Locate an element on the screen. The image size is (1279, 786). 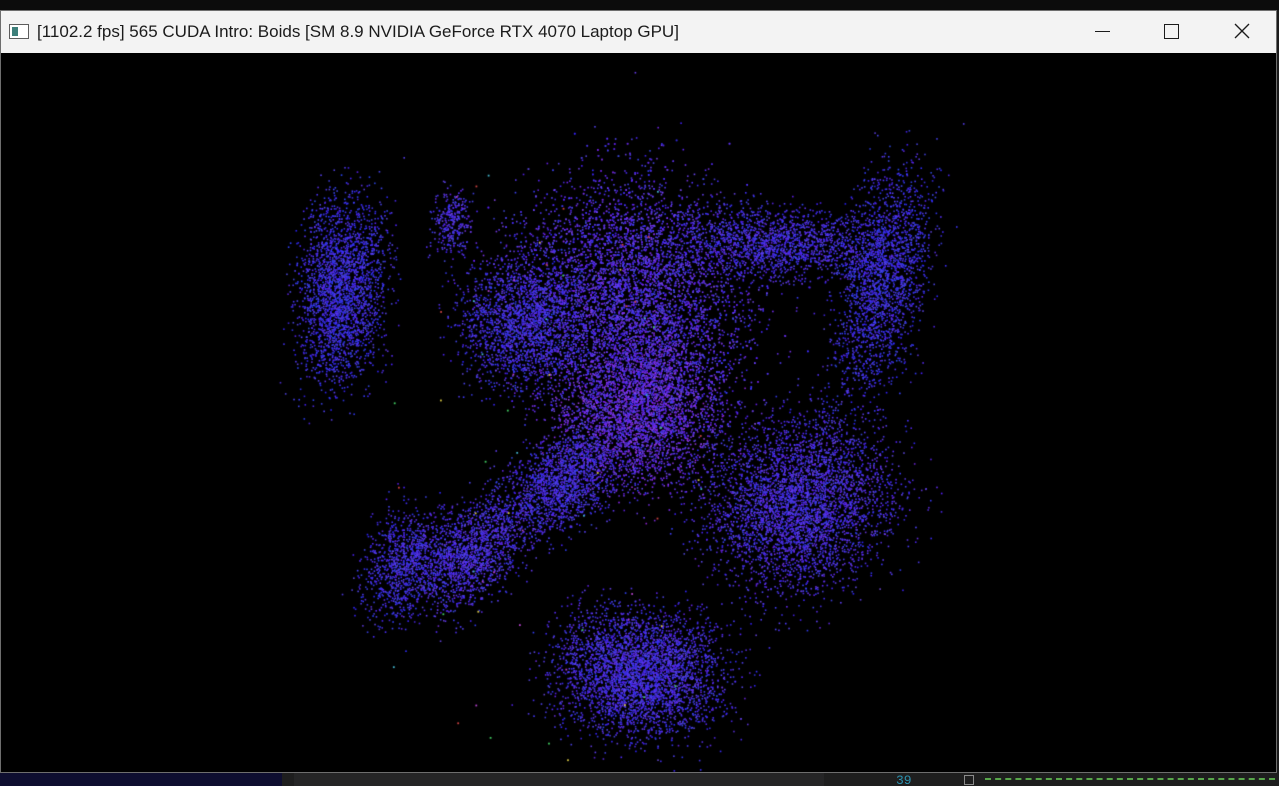
background-code-editor: 39 is located at coordinates (639, 779).